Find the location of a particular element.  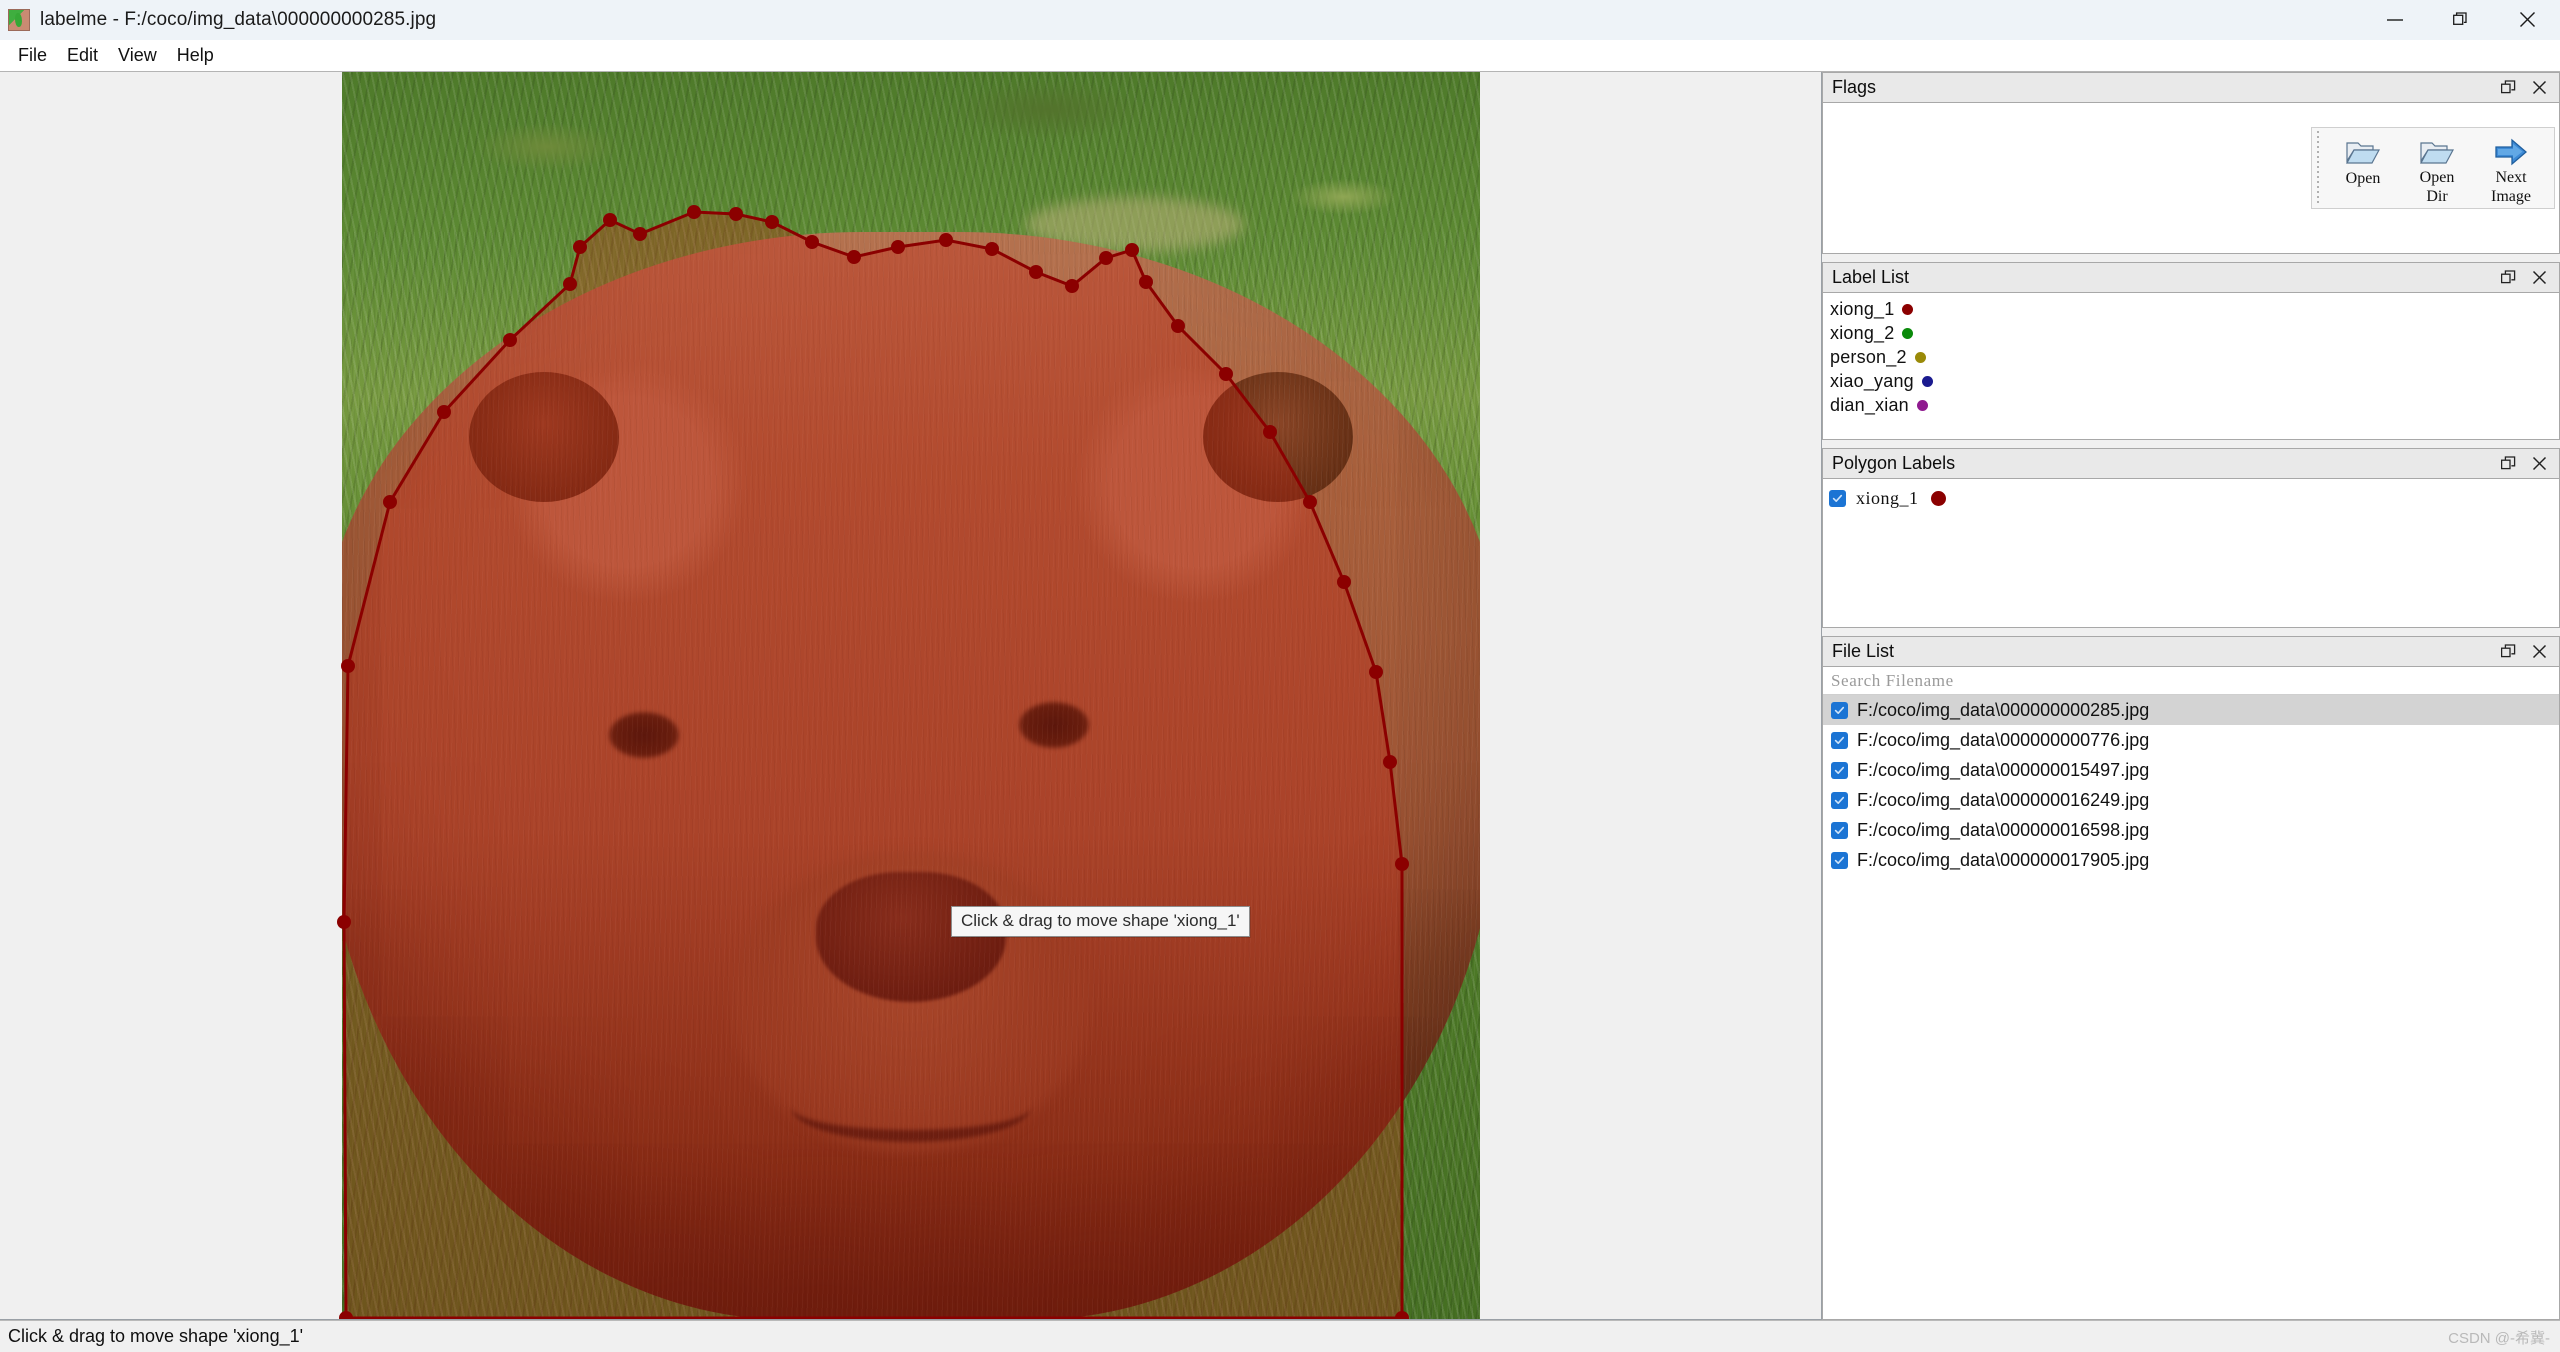

menu-item-help: Help is located at coordinates (195, 55).